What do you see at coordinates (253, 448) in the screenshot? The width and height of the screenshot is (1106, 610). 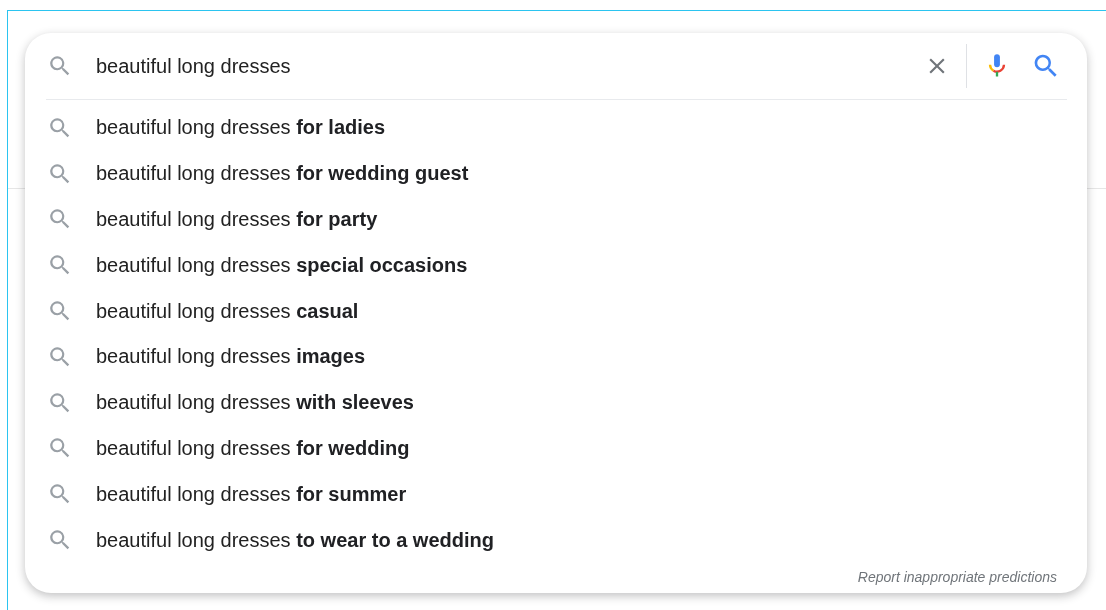 I see `suggestion-item: beautiful long dresses for wedding` at bounding box center [253, 448].